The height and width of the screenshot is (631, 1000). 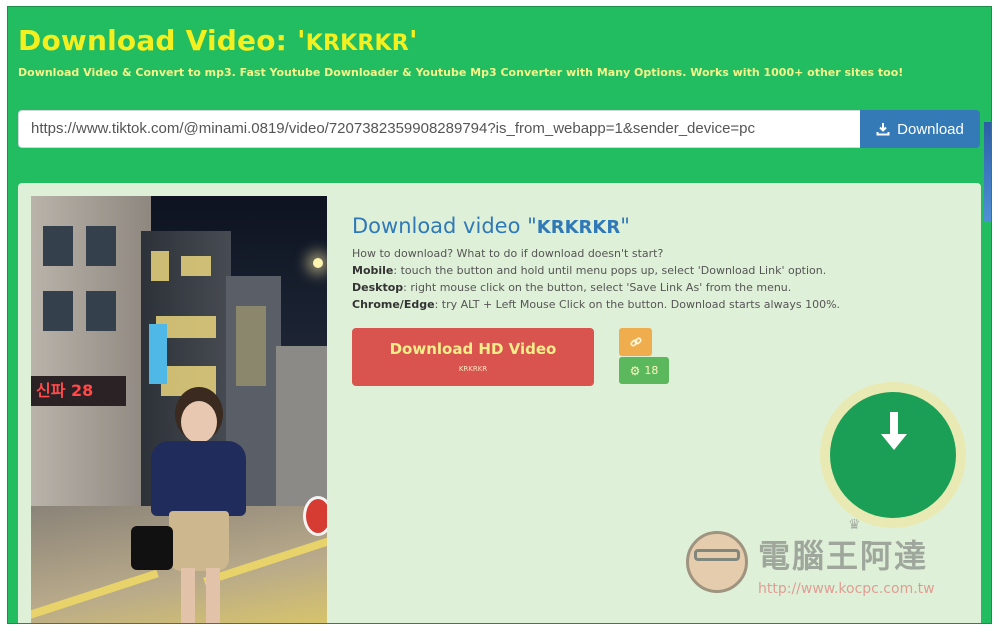 I want to click on result-title: Download video "KRKRKR", so click(x=491, y=226).